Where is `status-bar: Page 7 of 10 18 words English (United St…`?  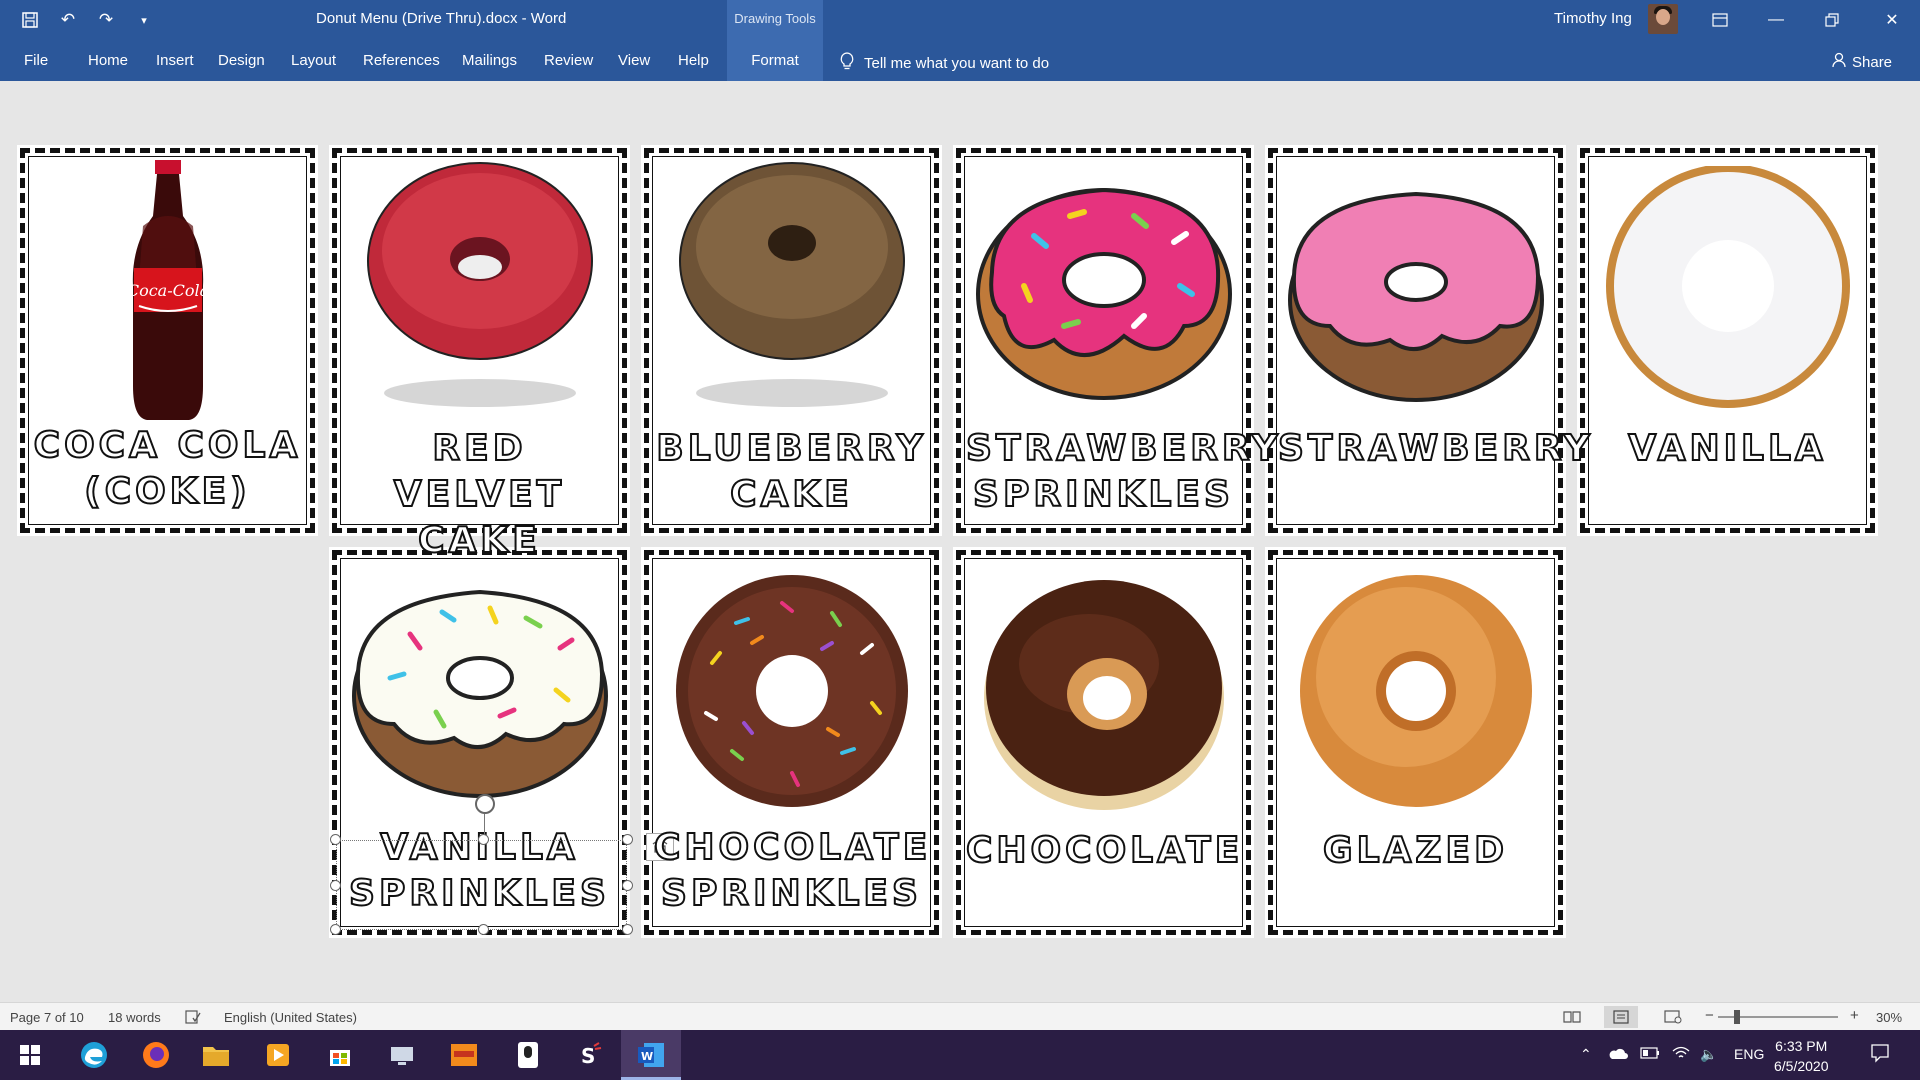 status-bar: Page 7 of 10 18 words English (United St… is located at coordinates (960, 1016).